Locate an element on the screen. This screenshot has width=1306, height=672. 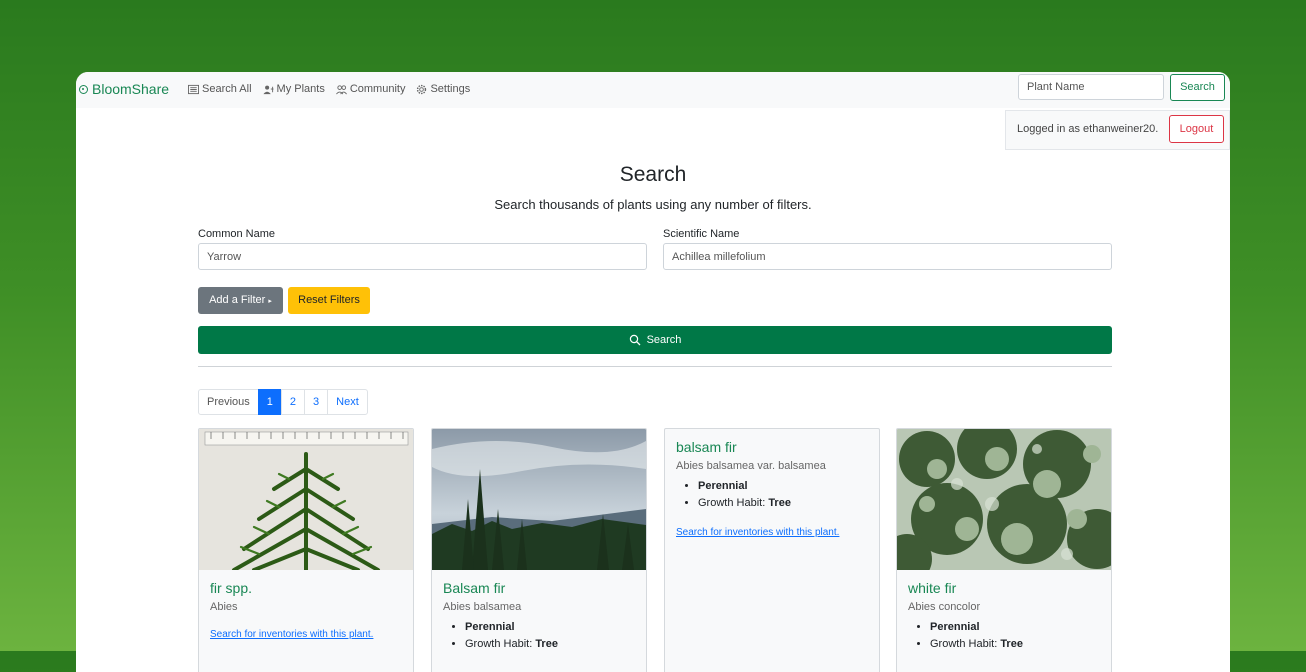
fir-branch-specimen-image is located at coordinates (306, 499).